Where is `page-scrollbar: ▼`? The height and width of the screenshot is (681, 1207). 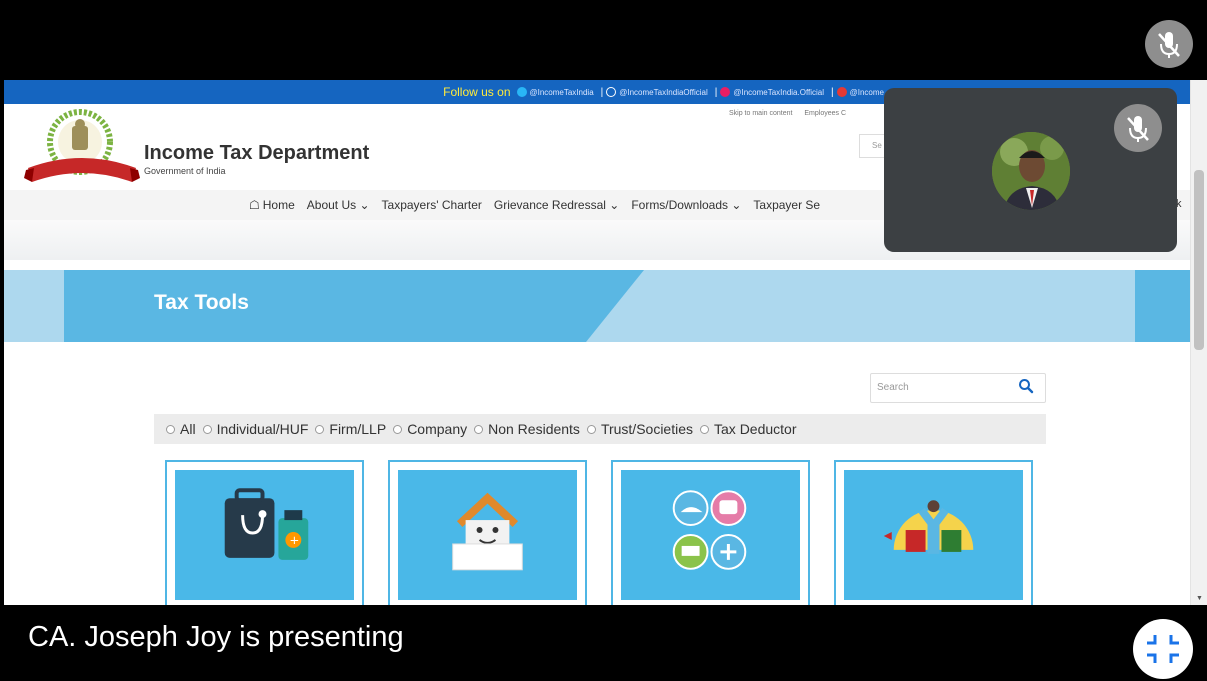
page-scrollbar: ▼ is located at coordinates (1198, 342).